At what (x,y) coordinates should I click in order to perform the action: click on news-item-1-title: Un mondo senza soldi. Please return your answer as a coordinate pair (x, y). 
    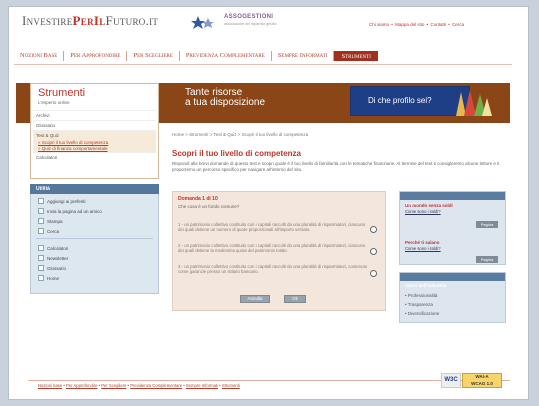
    Looking at the image, I should click on (429, 205).